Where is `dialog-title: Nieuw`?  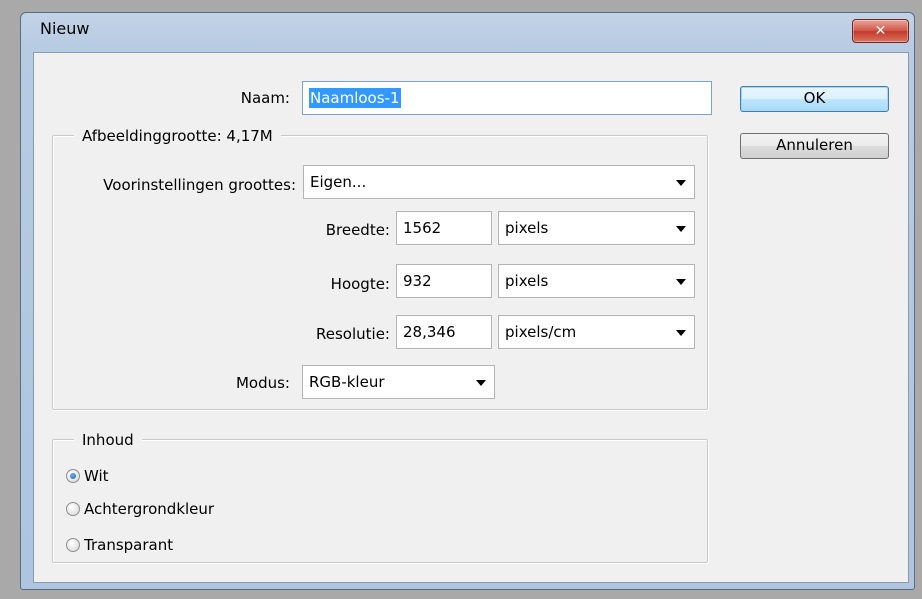
dialog-title: Nieuw is located at coordinates (65, 28).